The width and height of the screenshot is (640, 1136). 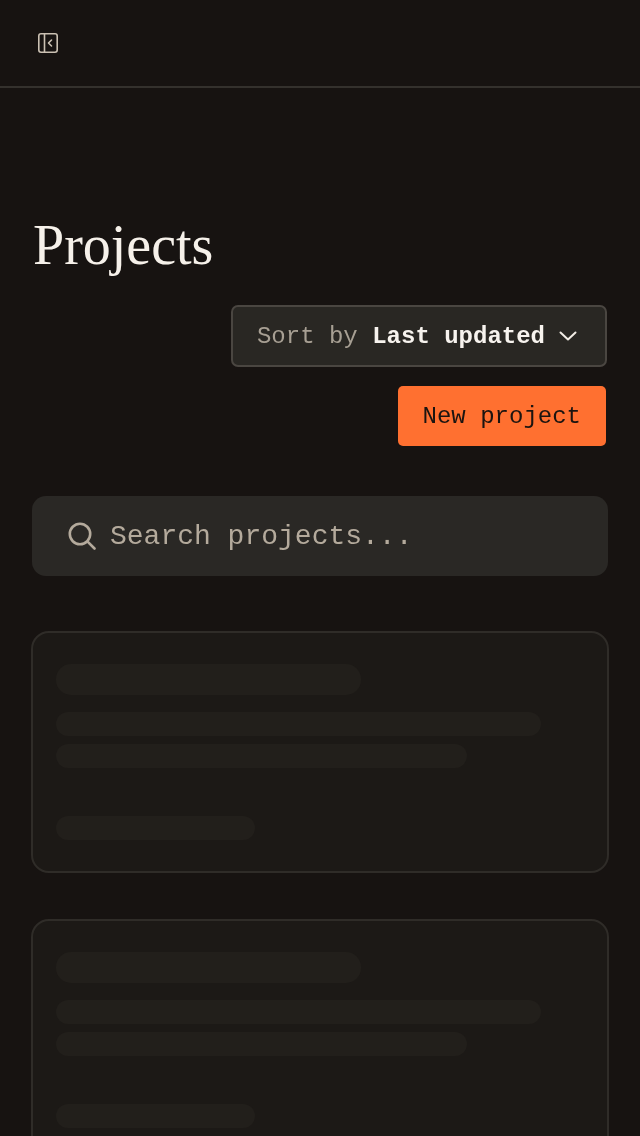 I want to click on chevron-down-icon, so click(x=568, y=336).